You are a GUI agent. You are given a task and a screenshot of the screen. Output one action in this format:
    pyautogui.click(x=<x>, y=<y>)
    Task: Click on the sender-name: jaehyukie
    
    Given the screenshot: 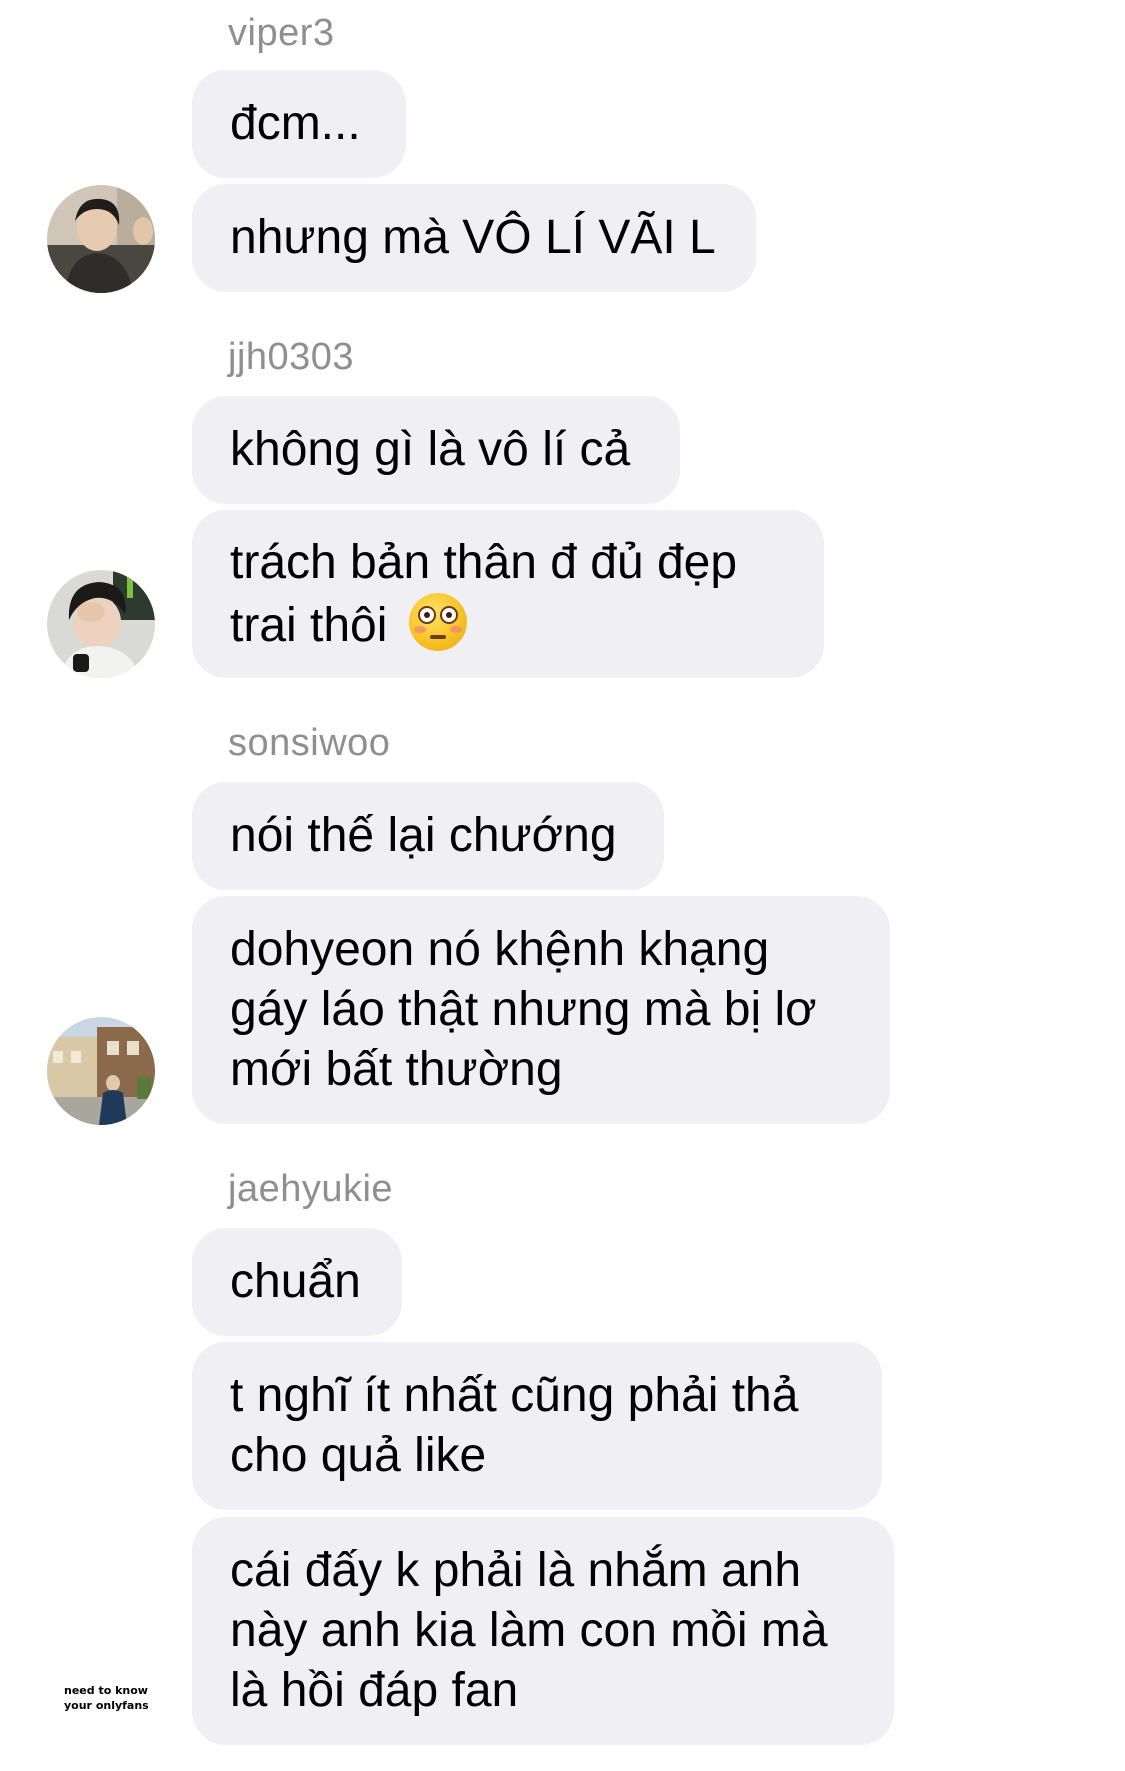 What is the action you would take?
    pyautogui.click(x=311, y=1189)
    